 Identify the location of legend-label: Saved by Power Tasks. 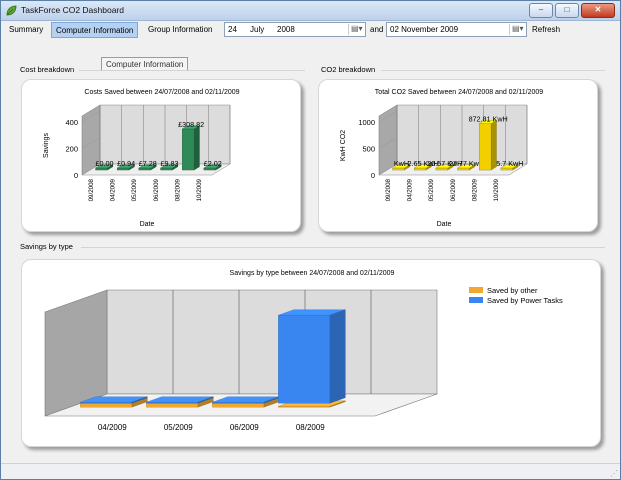
(525, 300).